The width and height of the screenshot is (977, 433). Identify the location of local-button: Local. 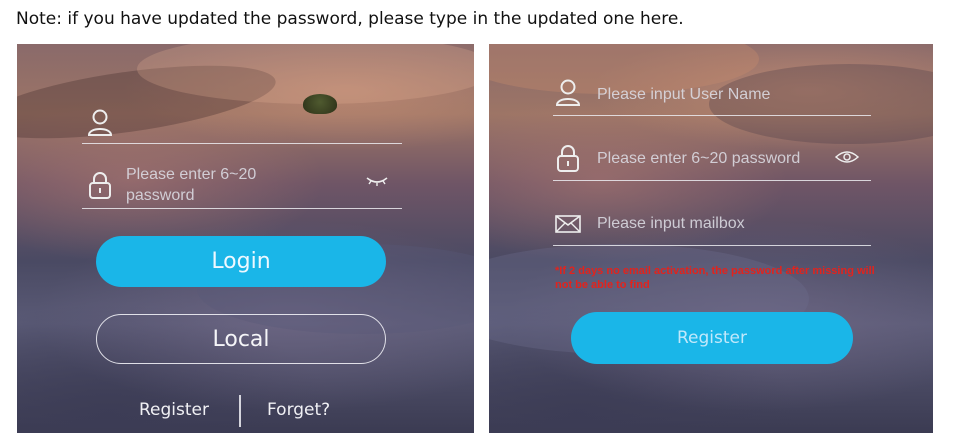
(241, 339).